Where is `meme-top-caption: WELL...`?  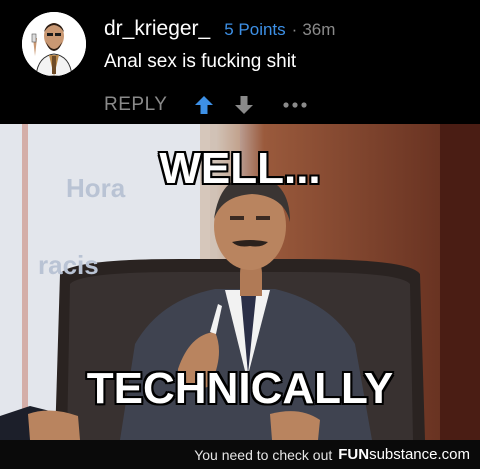
meme-top-caption: WELL... is located at coordinates (239, 168).